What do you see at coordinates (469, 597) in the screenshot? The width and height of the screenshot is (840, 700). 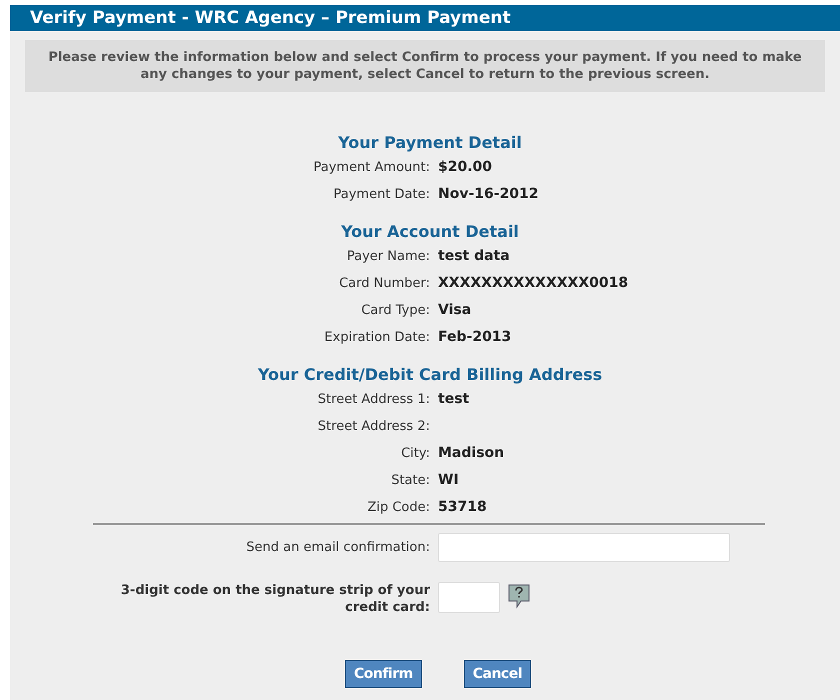 I see `code-input` at bounding box center [469, 597].